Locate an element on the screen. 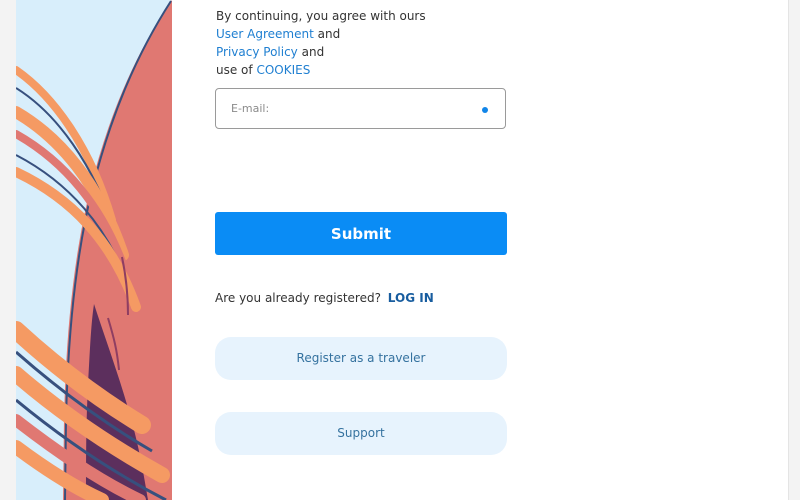 The image size is (800, 500). consent-intro: By continuing, you agree with ours is located at coordinates (321, 16).